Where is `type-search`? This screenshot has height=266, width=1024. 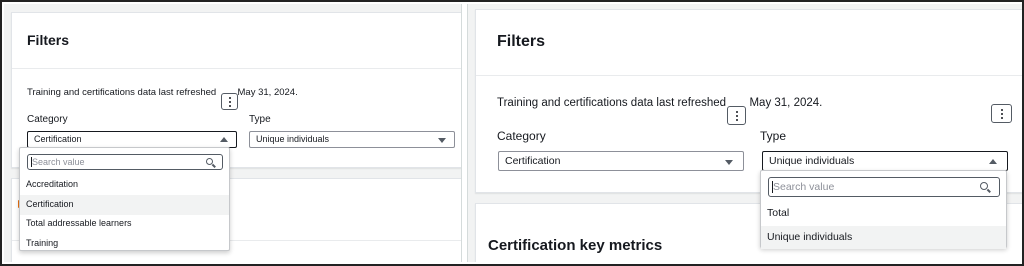 type-search is located at coordinates (884, 187).